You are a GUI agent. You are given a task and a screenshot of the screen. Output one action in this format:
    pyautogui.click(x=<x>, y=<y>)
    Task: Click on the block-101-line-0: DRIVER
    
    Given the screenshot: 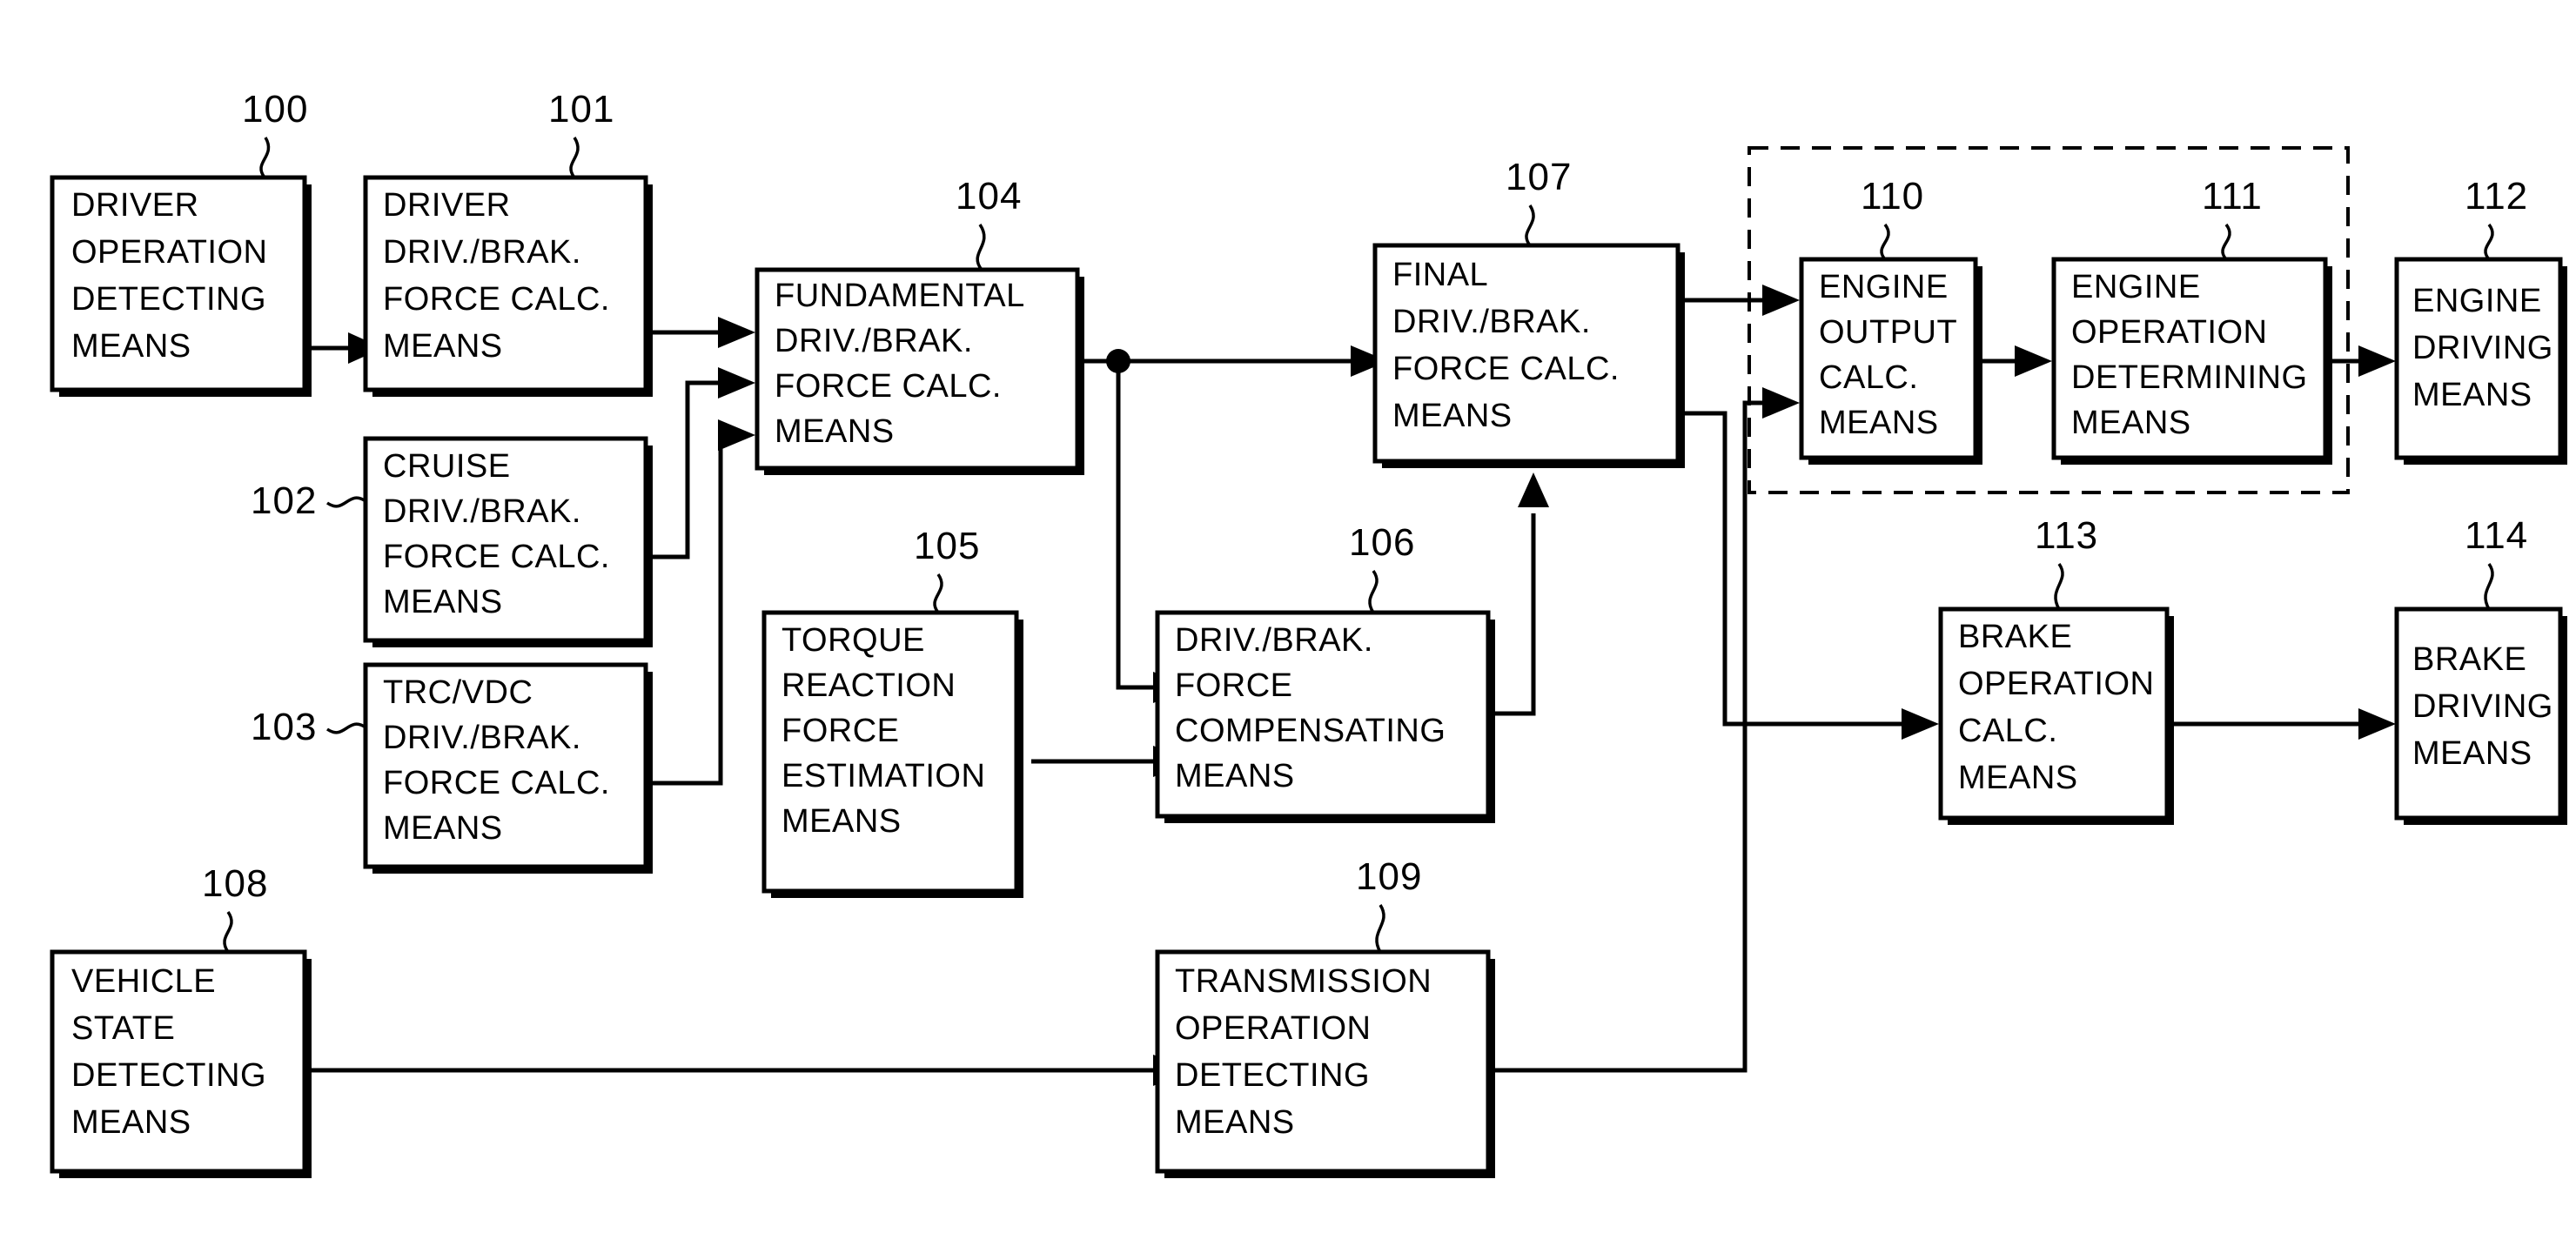 What is the action you would take?
    pyautogui.click(x=447, y=205)
    